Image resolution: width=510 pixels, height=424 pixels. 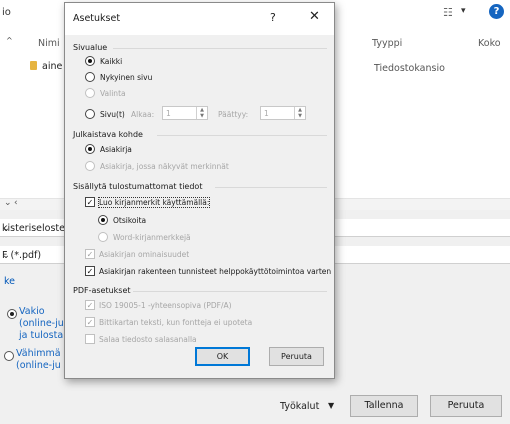 What do you see at coordinates (90, 322) in the screenshot?
I see `bitmap-text-checkbox: ✓` at bounding box center [90, 322].